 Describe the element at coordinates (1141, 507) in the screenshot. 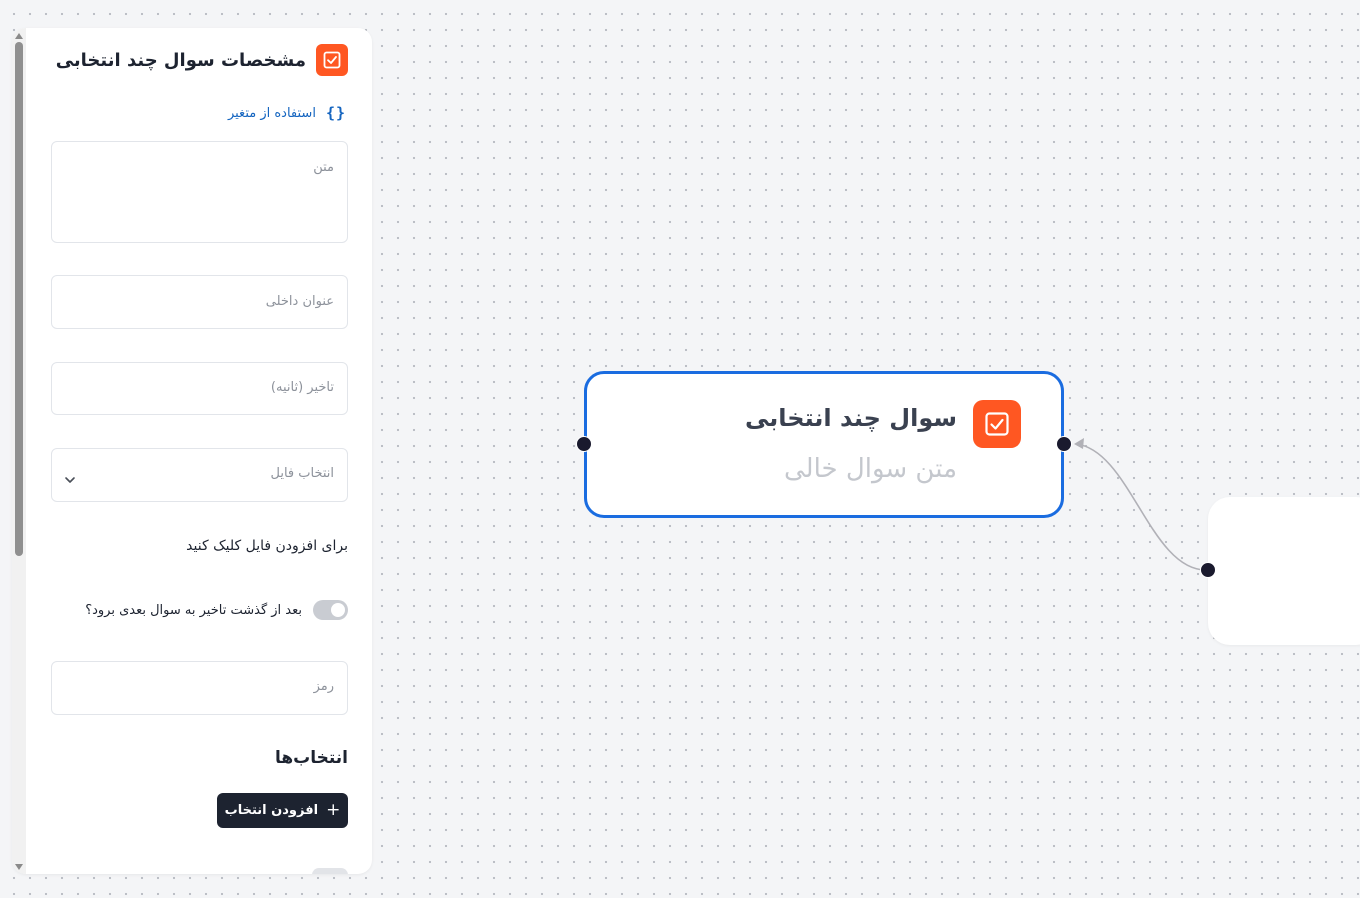

I see `connection-edge` at that location.